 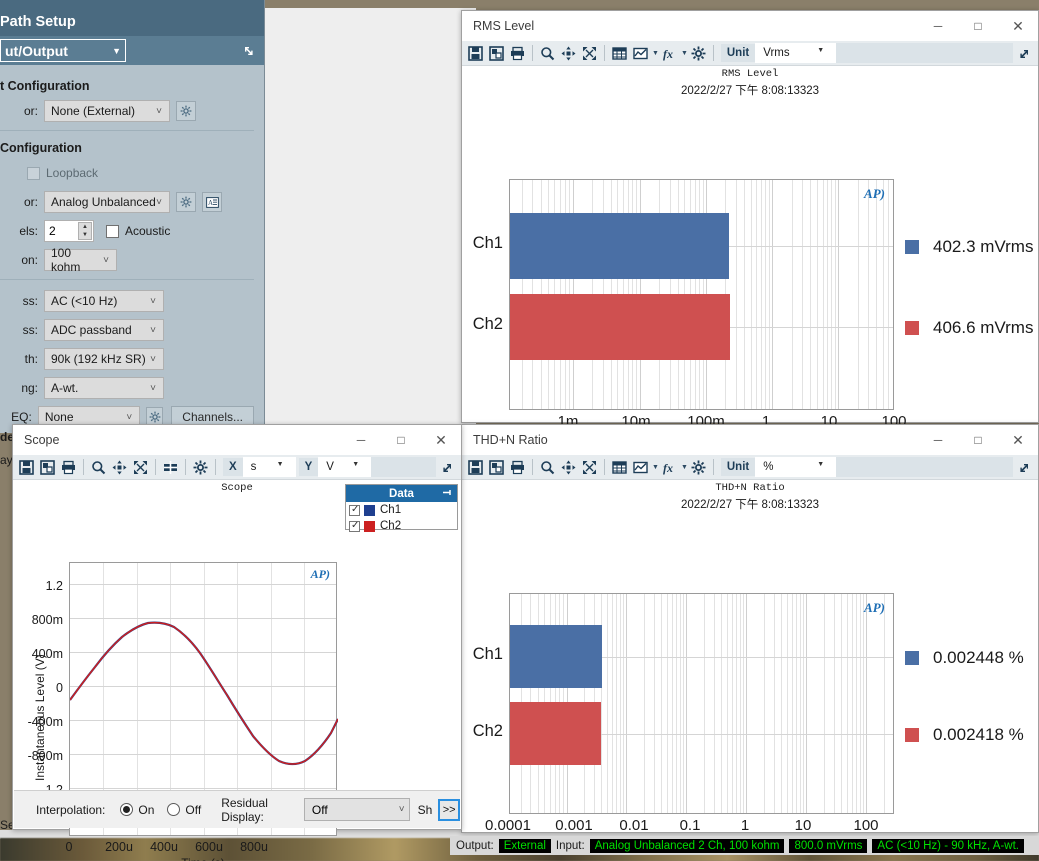 What do you see at coordinates (687, 845) in the screenshot?
I see `status-input-config: Analog Unbalanced 2 Ch, 100 kohm` at bounding box center [687, 845].